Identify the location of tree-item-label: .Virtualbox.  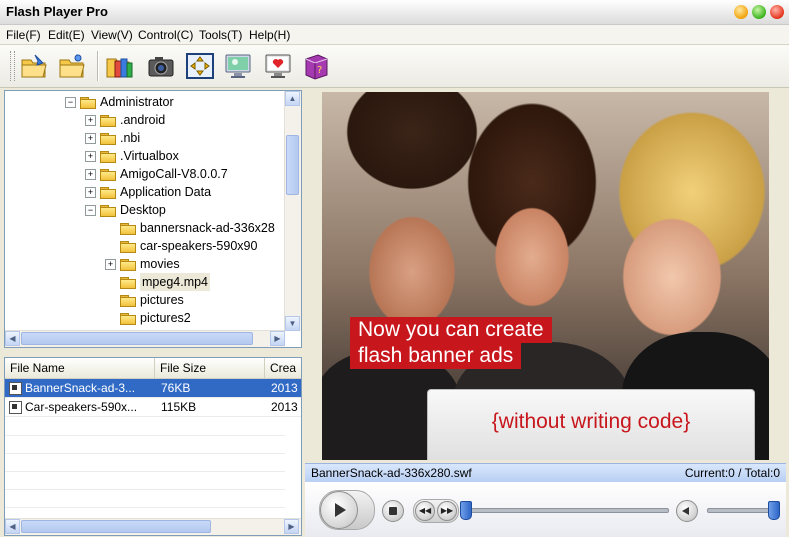
(149, 156).